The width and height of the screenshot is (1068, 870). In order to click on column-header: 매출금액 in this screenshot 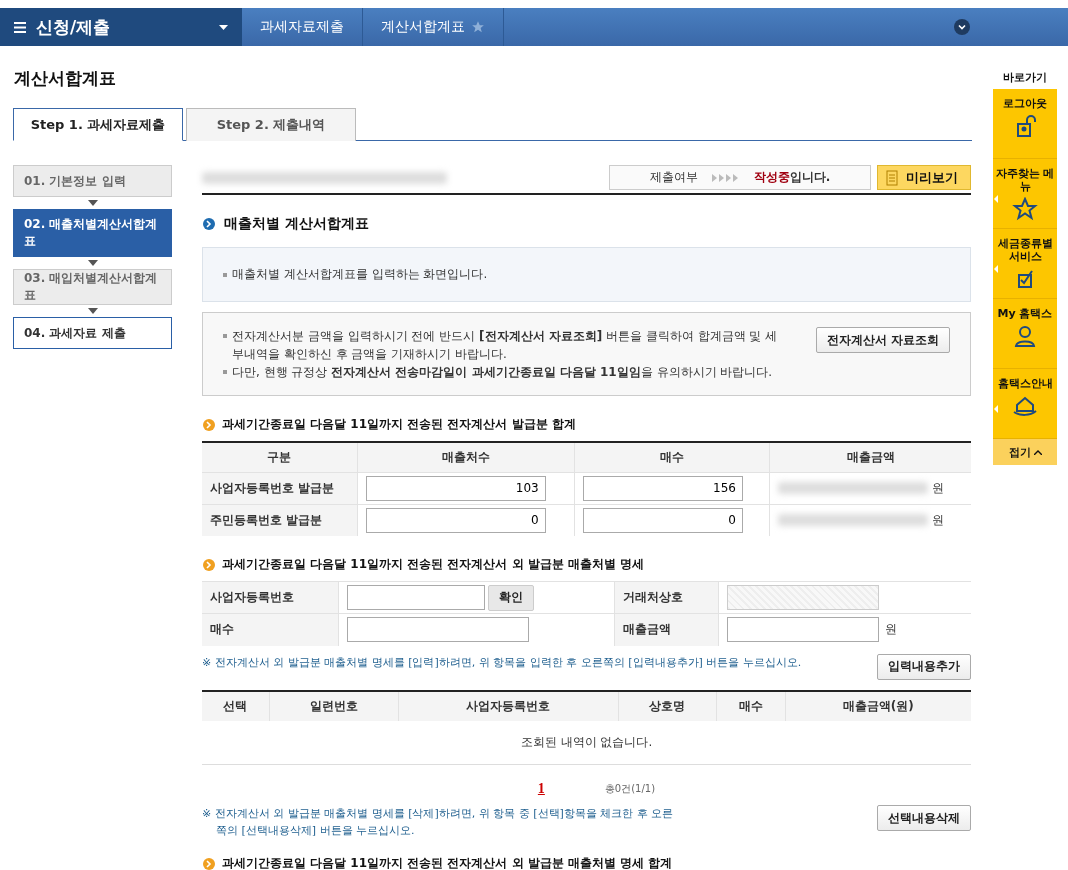, I will do `click(870, 457)`.